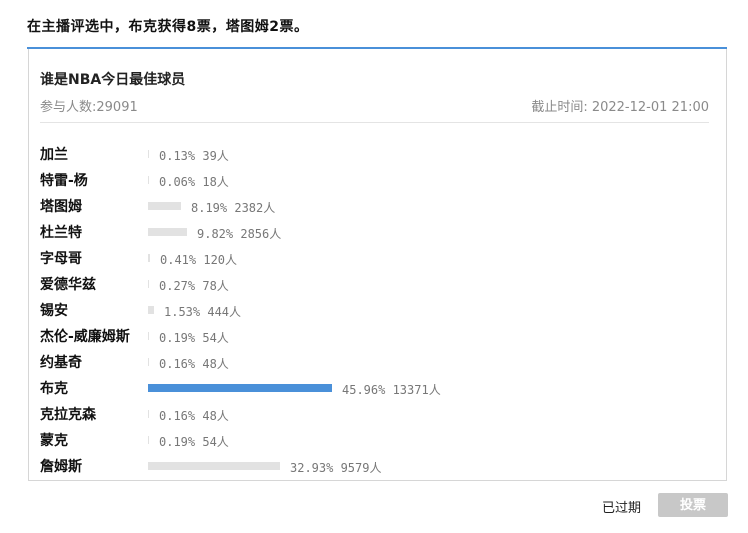 The width and height of the screenshot is (748, 533). What do you see at coordinates (620, 107) in the screenshot?
I see `deadline-text: 截止时间: 2022-12-01 21:00` at bounding box center [620, 107].